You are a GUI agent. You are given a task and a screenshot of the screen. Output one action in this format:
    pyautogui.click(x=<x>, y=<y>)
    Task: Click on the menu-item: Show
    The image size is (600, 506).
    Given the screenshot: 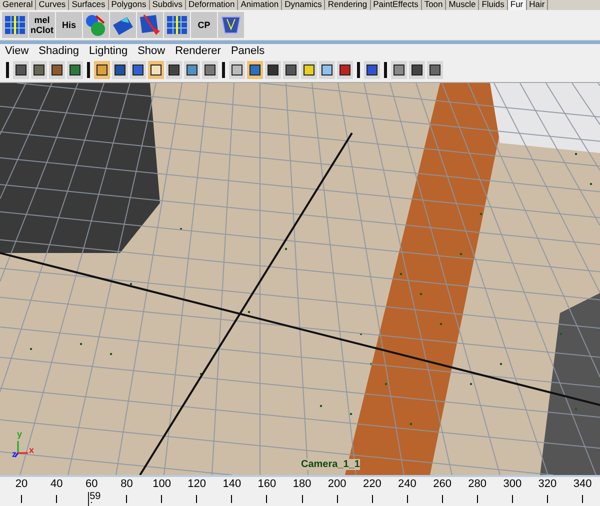 What is the action you would take?
    pyautogui.click(x=152, y=51)
    